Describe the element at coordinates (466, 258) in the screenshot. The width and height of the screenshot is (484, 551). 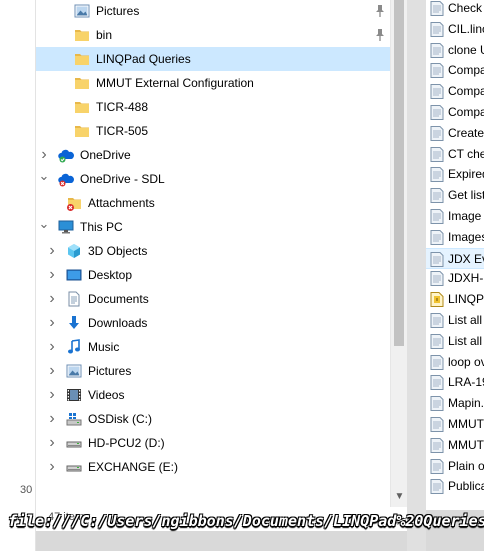
I see `file-name: JDX Eve` at that location.